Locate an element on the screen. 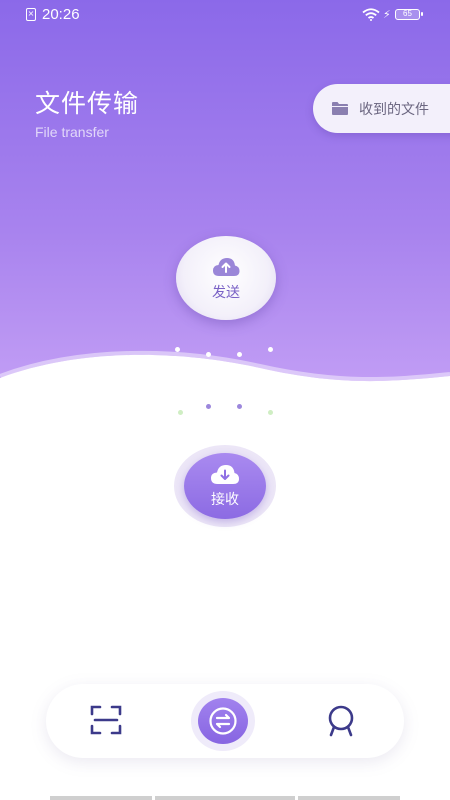 This screenshot has height=800, width=450. page-title: 文件传输 is located at coordinates (87, 103).